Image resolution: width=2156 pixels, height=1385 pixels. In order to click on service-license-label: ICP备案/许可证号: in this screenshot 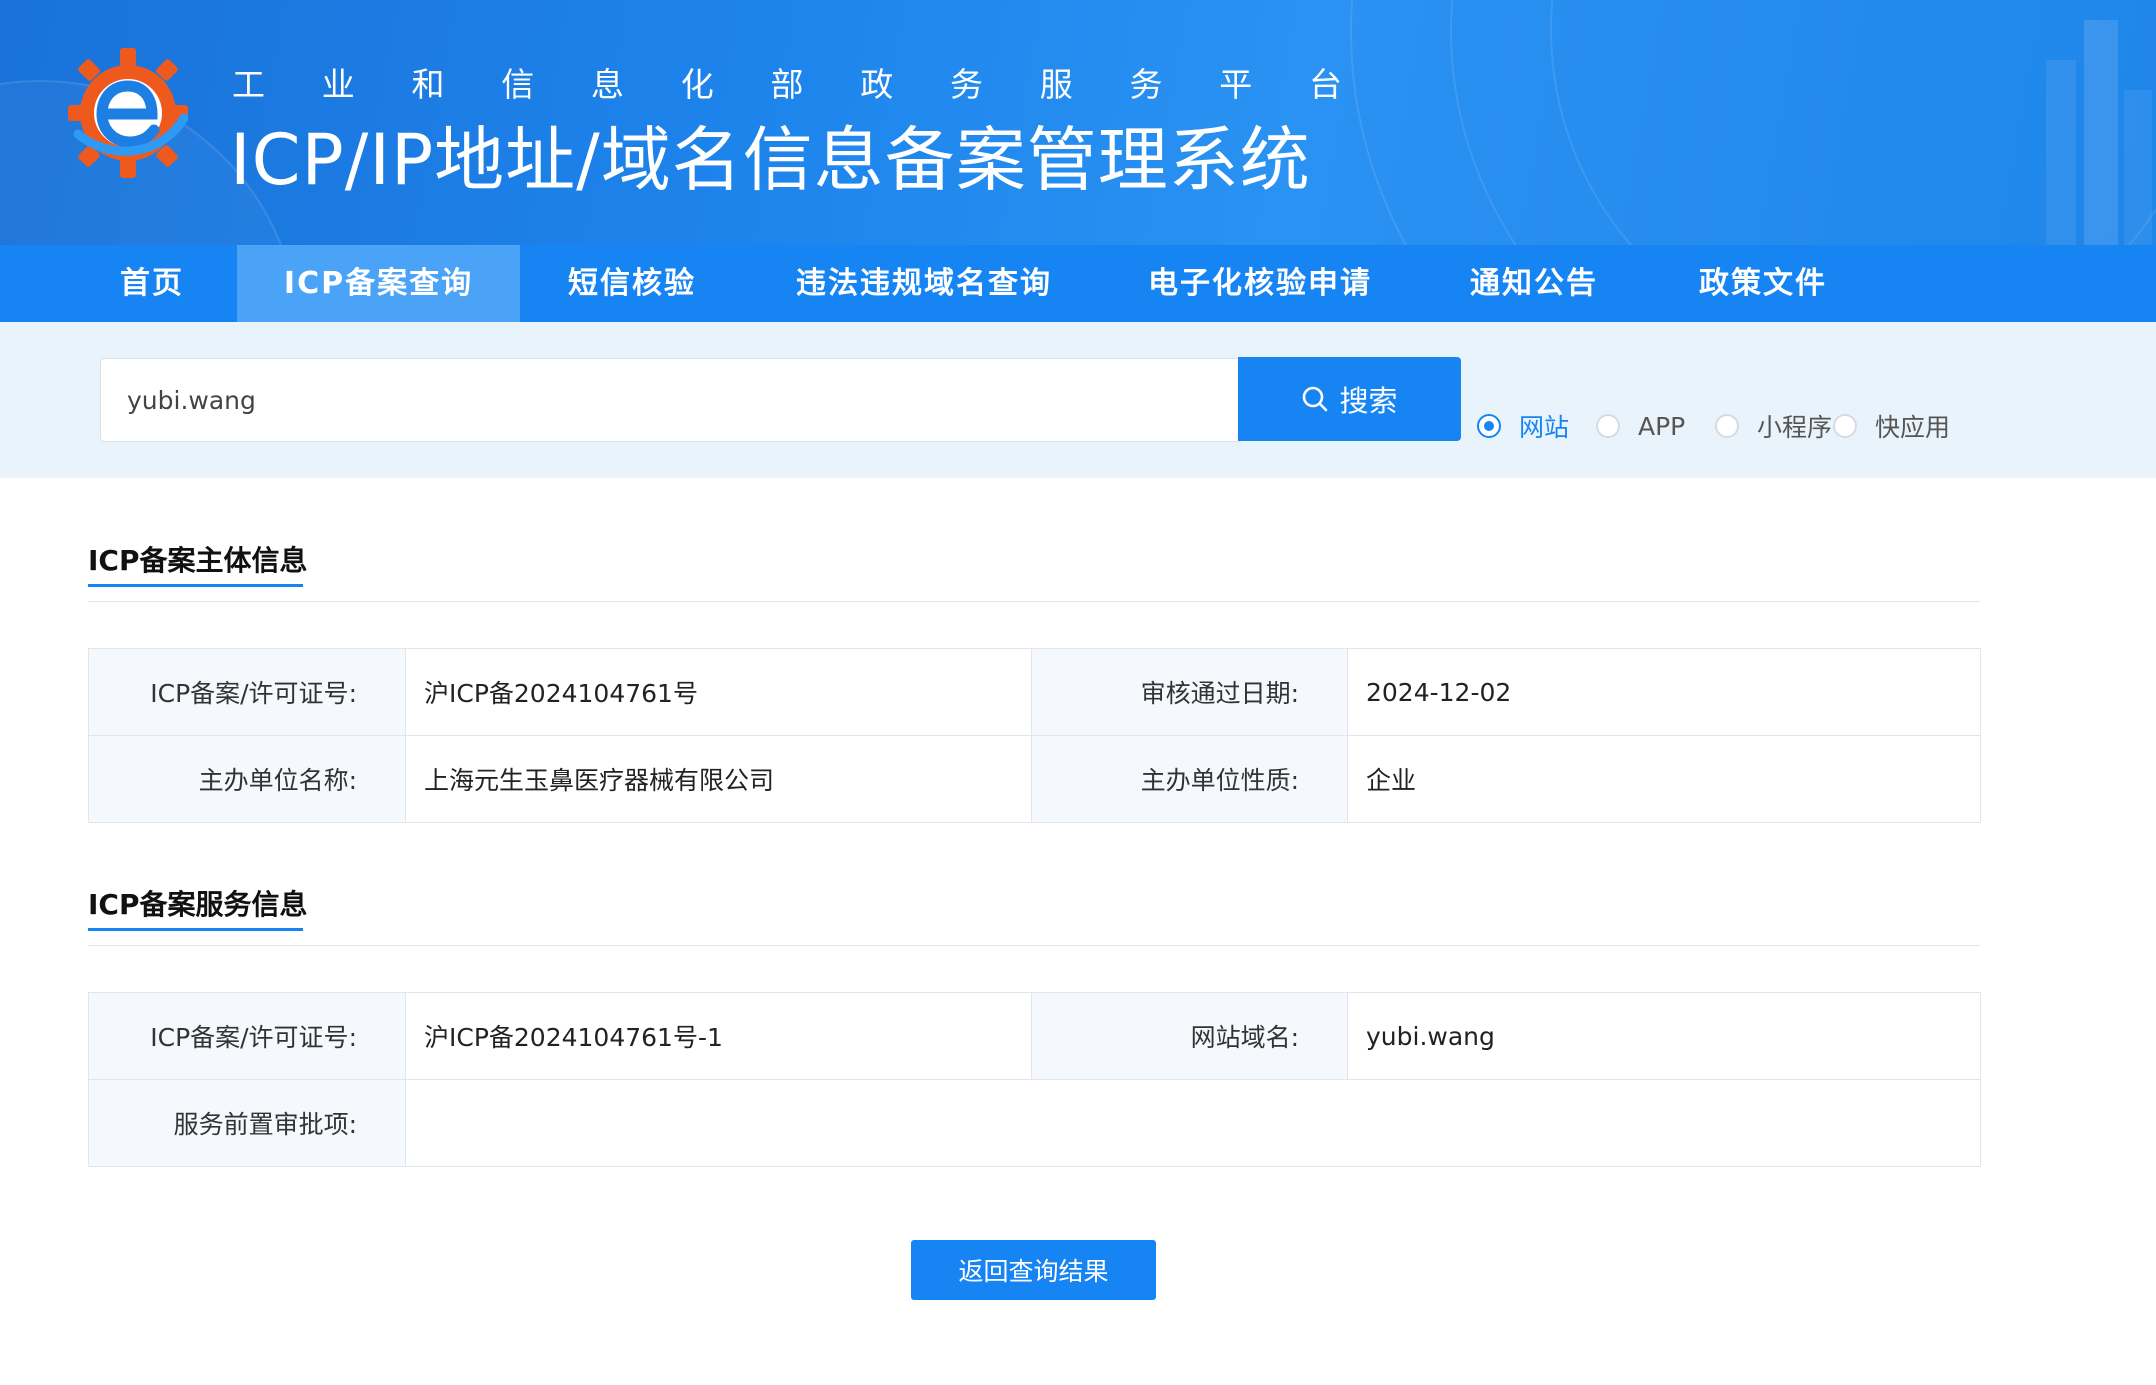, I will do `click(247, 1036)`.